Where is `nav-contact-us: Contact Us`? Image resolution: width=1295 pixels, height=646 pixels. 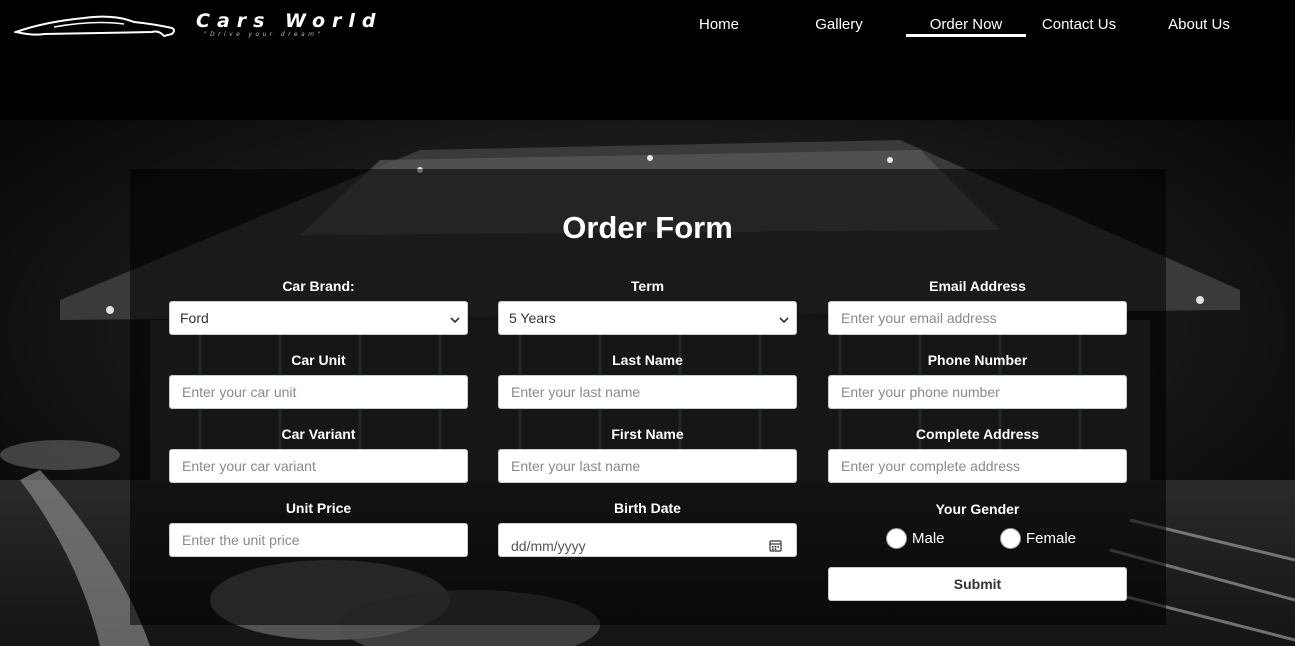 nav-contact-us: Contact Us is located at coordinates (1079, 24).